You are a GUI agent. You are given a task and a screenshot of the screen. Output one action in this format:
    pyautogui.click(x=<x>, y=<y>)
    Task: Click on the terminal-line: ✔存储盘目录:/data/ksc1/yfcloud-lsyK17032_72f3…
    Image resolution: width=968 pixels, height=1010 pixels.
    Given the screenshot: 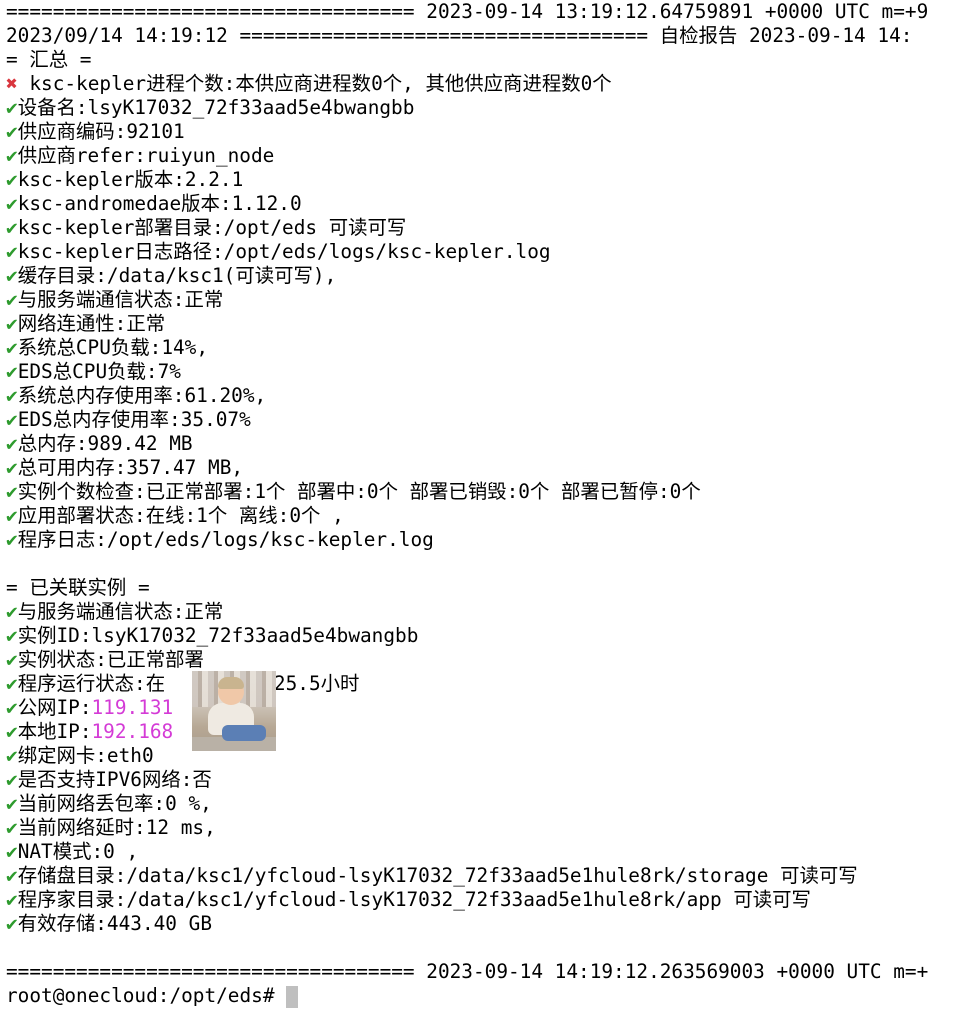 What is the action you would take?
    pyautogui.click(x=487, y=876)
    